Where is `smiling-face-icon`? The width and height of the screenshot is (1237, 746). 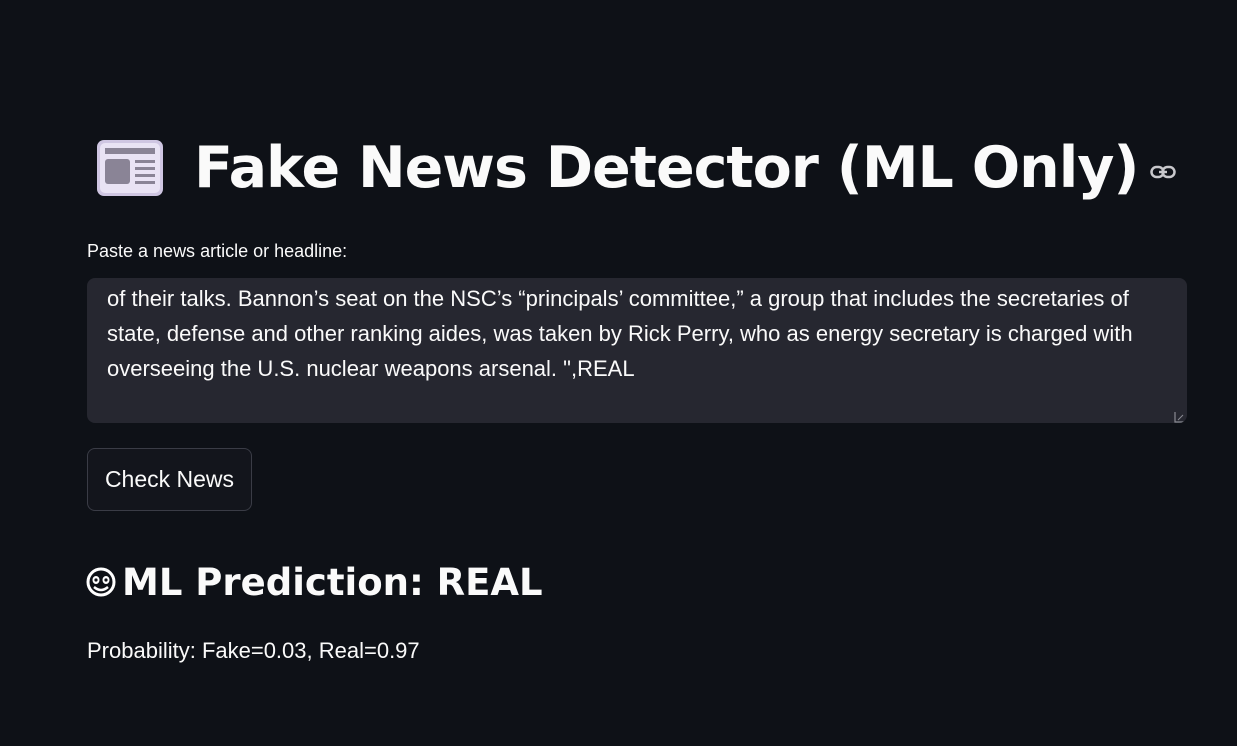 smiling-face-icon is located at coordinates (101, 582).